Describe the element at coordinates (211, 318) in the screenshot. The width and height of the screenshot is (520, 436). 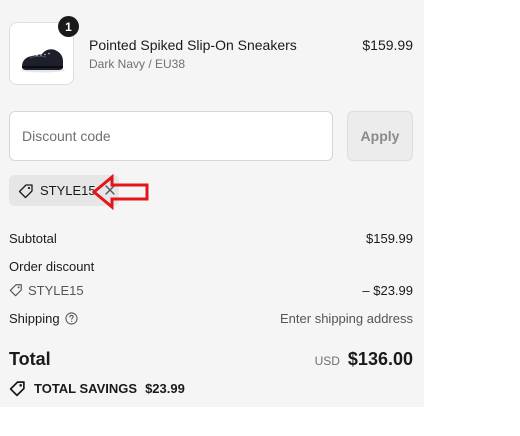
I see `shipping-row: Shipping Enter shipping address` at that location.